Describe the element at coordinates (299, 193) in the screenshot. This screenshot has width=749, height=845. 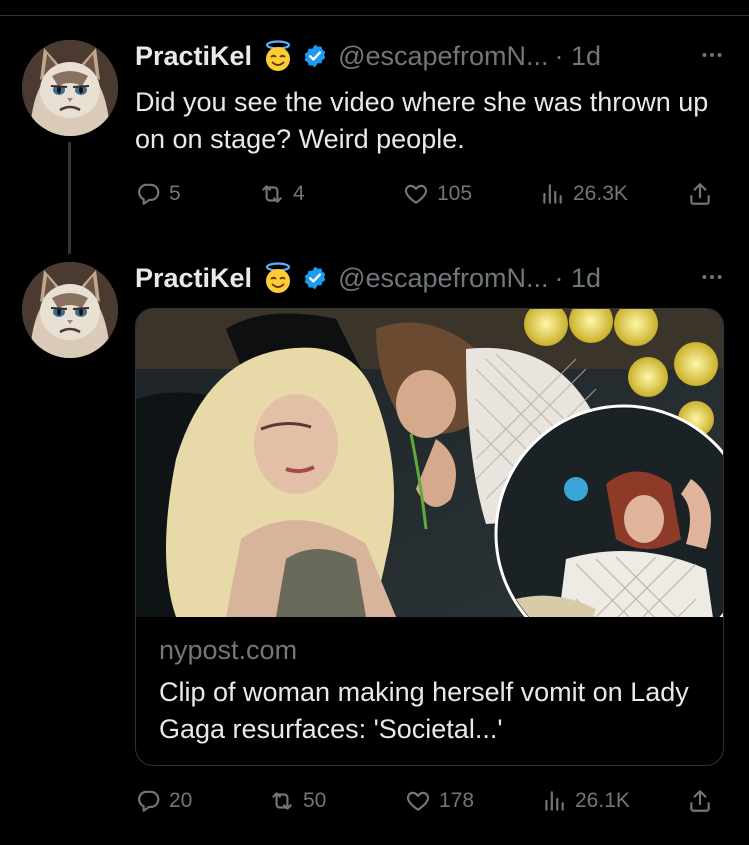
I see `retweet-count: 4` at that location.